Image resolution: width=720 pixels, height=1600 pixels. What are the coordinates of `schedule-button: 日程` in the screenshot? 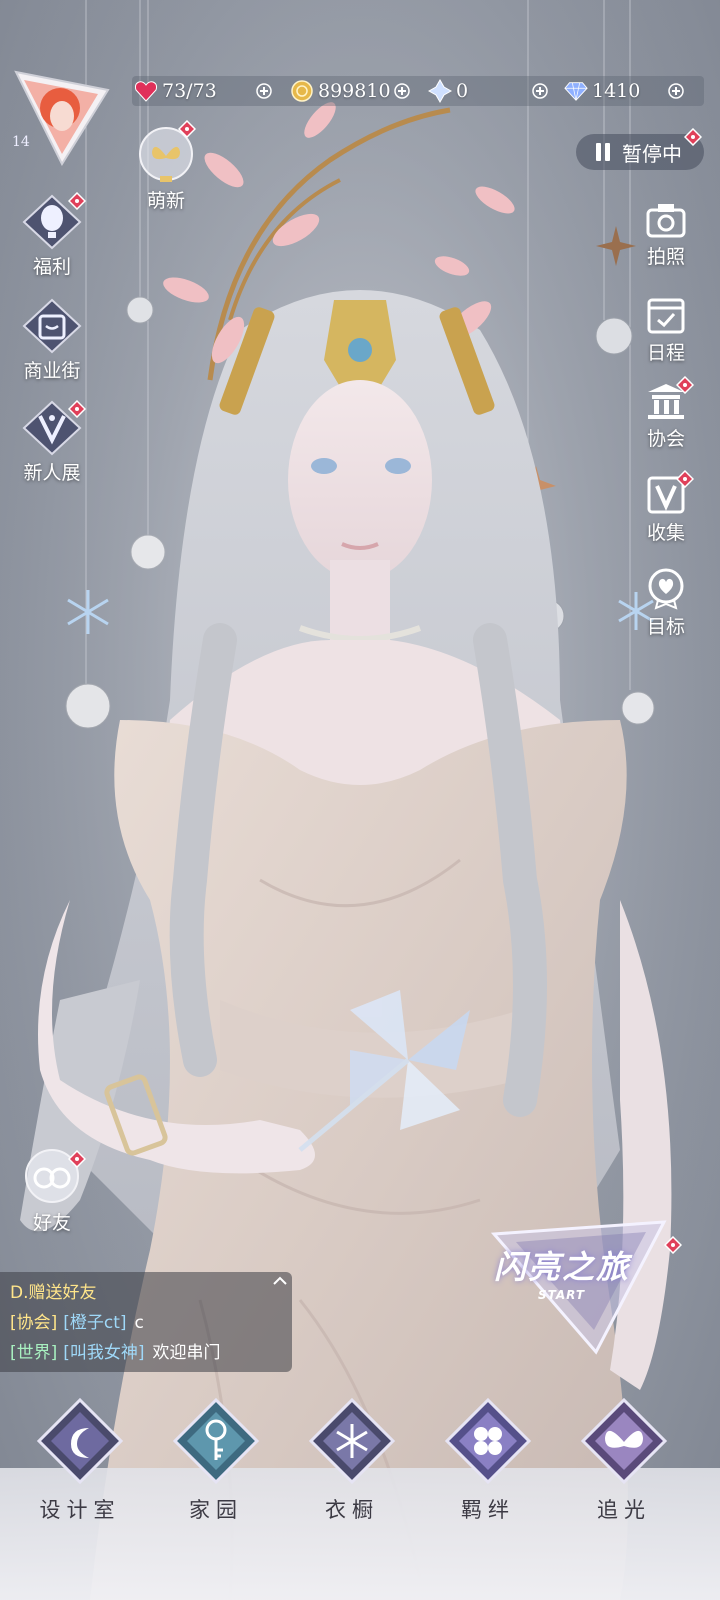 It's located at (666, 329).